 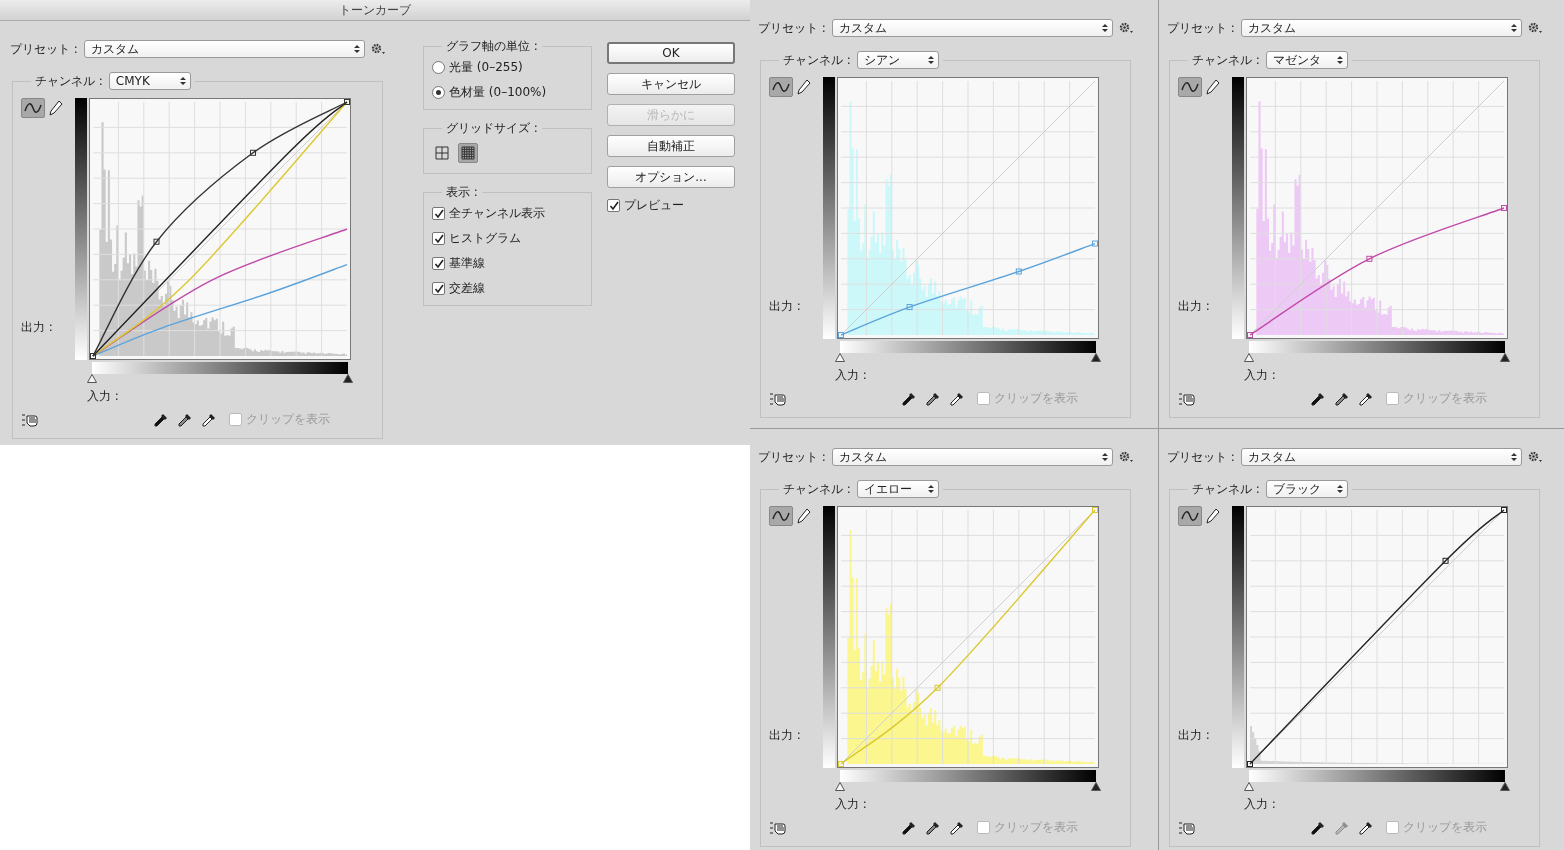 What do you see at coordinates (785, 306) in the screenshot?
I see `output-label: 出力 :` at bounding box center [785, 306].